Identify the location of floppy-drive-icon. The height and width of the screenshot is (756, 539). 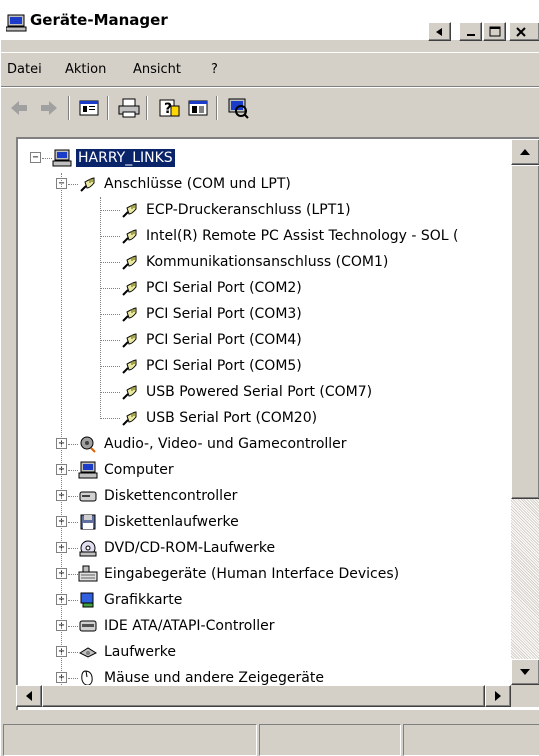
(88, 522).